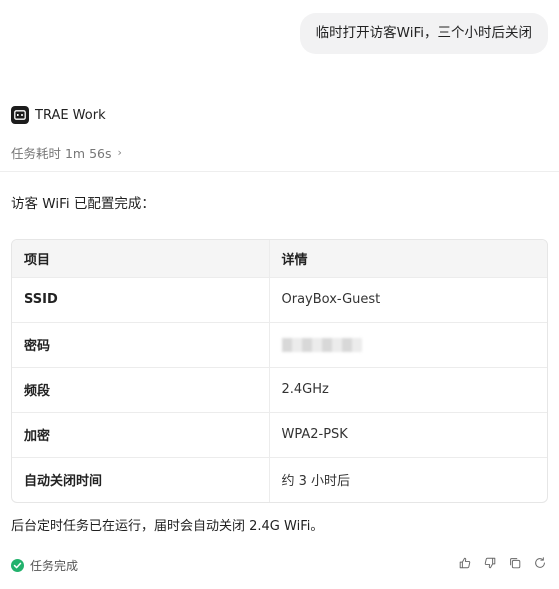  Describe the element at coordinates (54, 566) in the screenshot. I see `task-status-label: 任务完成` at that location.